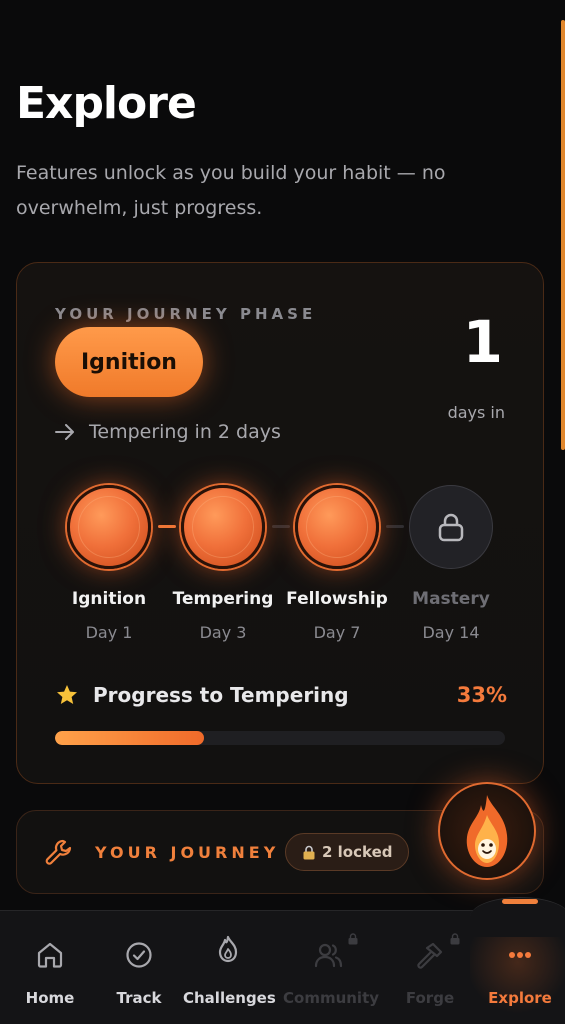 The width and height of the screenshot is (565, 1024). What do you see at coordinates (331, 998) in the screenshot?
I see `nav-label: Community` at bounding box center [331, 998].